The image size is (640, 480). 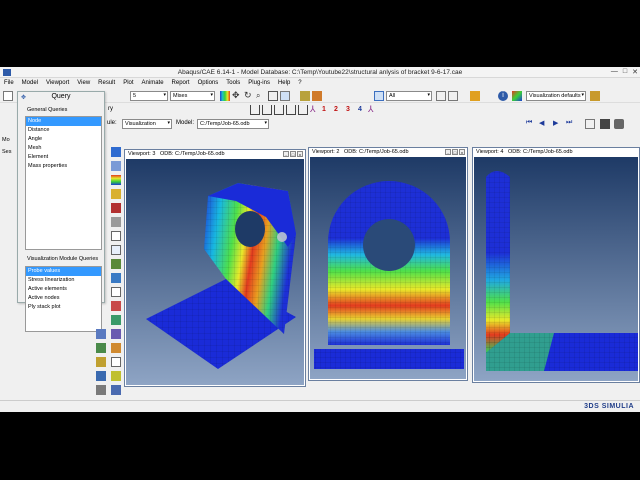 What do you see at coordinates (625, 72) in the screenshot?
I see `maximize-button: □` at bounding box center [625, 72].